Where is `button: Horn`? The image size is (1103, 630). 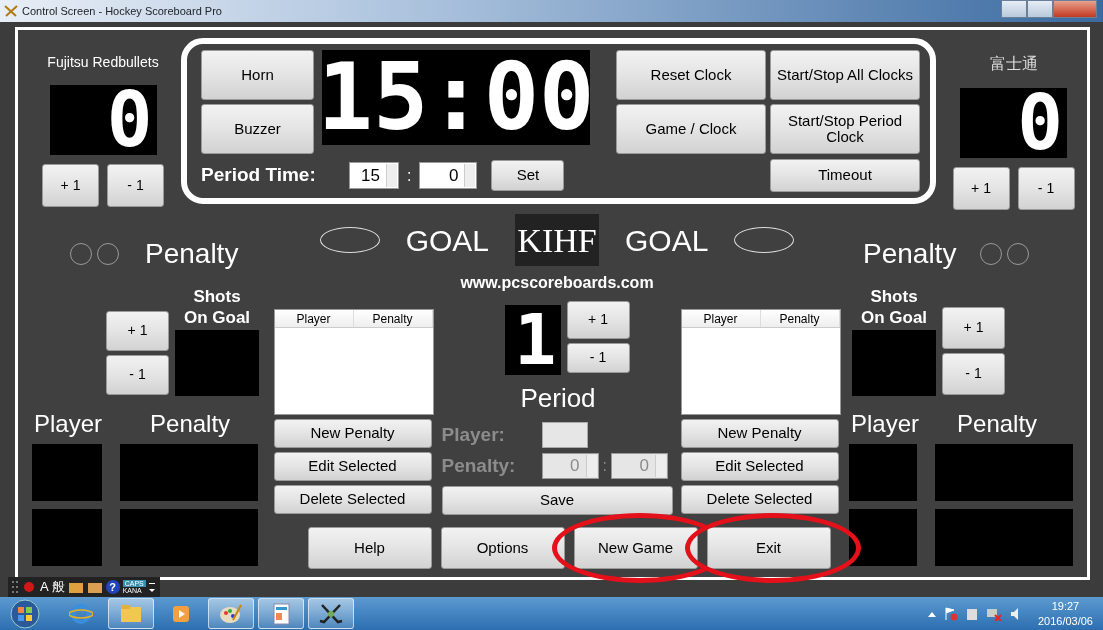
button: Horn is located at coordinates (257, 75).